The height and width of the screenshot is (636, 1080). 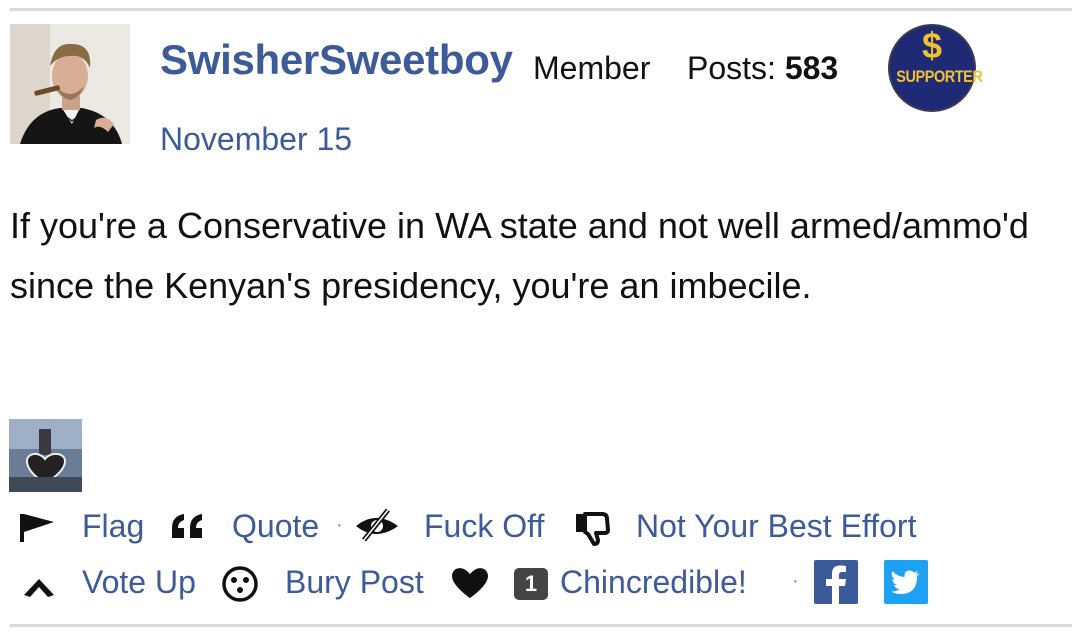 What do you see at coordinates (113, 526) in the screenshot?
I see `flag-link: Flag` at bounding box center [113, 526].